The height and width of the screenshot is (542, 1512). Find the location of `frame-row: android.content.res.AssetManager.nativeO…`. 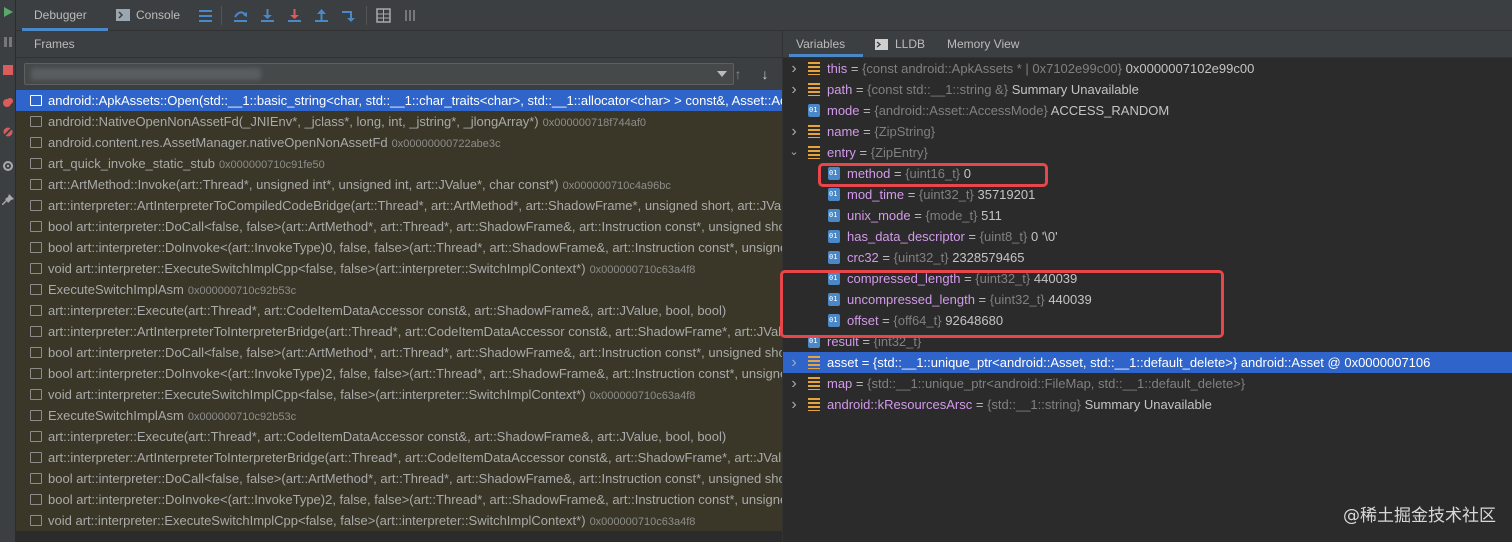

frame-row: android.content.res.AssetManager.nativeO… is located at coordinates (399, 142).